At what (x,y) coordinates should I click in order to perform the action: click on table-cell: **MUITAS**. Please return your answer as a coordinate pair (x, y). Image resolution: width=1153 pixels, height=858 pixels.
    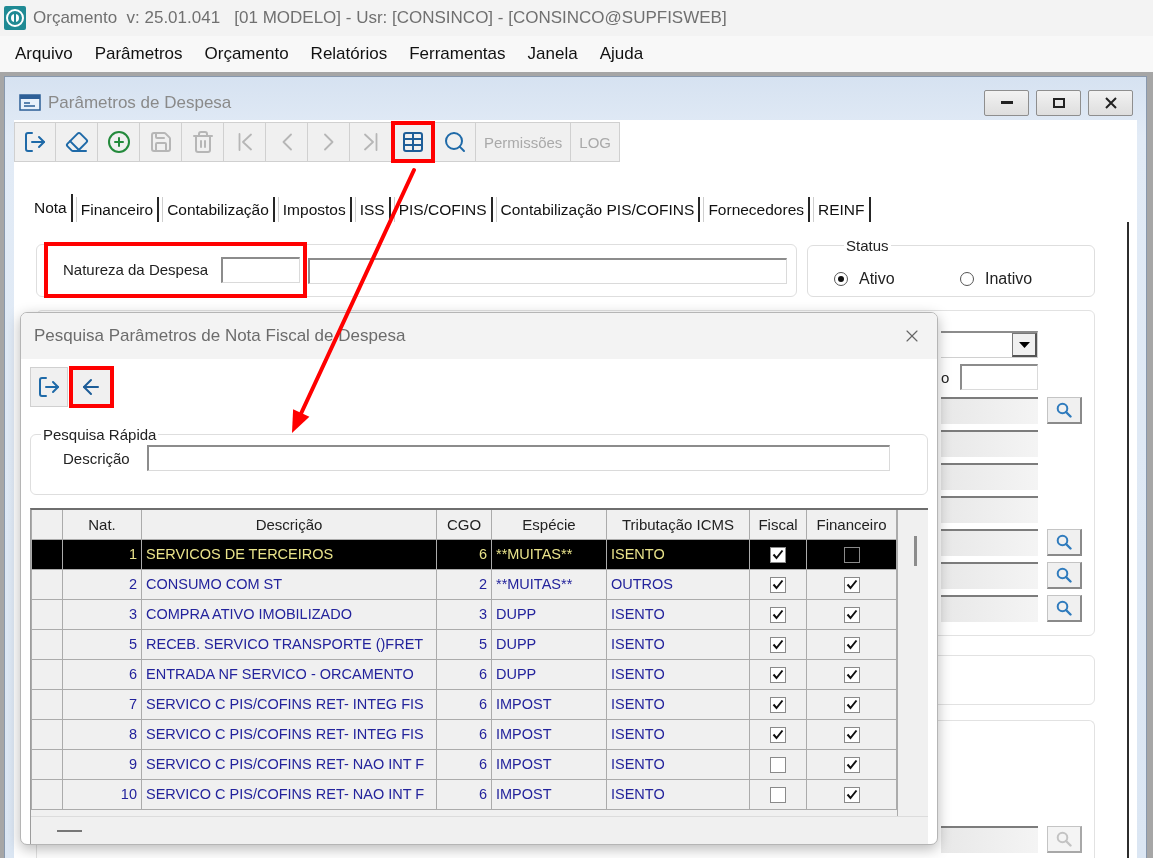
    Looking at the image, I should click on (549, 584).